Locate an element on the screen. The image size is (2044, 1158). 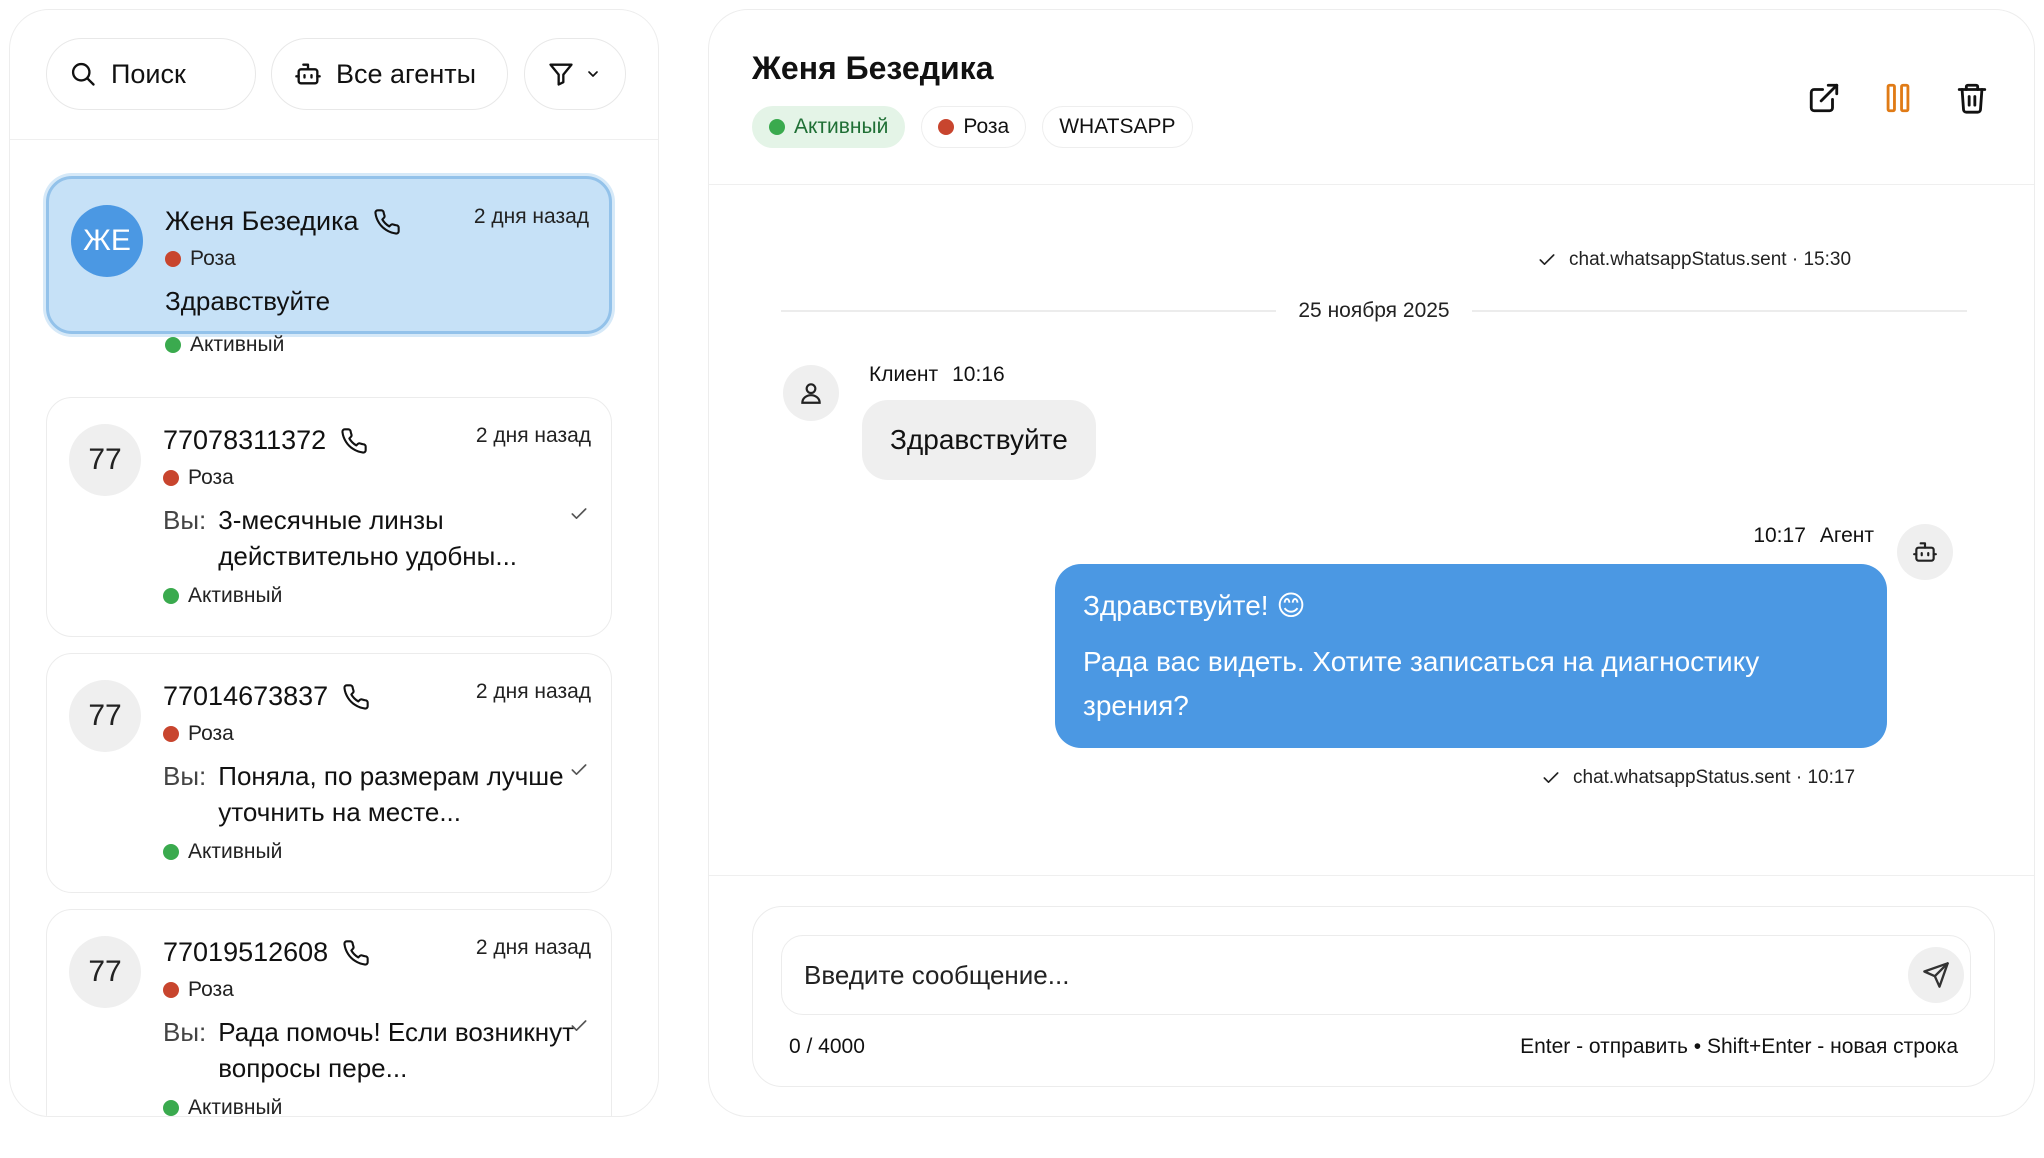
agent-avatar is located at coordinates (1925, 552).